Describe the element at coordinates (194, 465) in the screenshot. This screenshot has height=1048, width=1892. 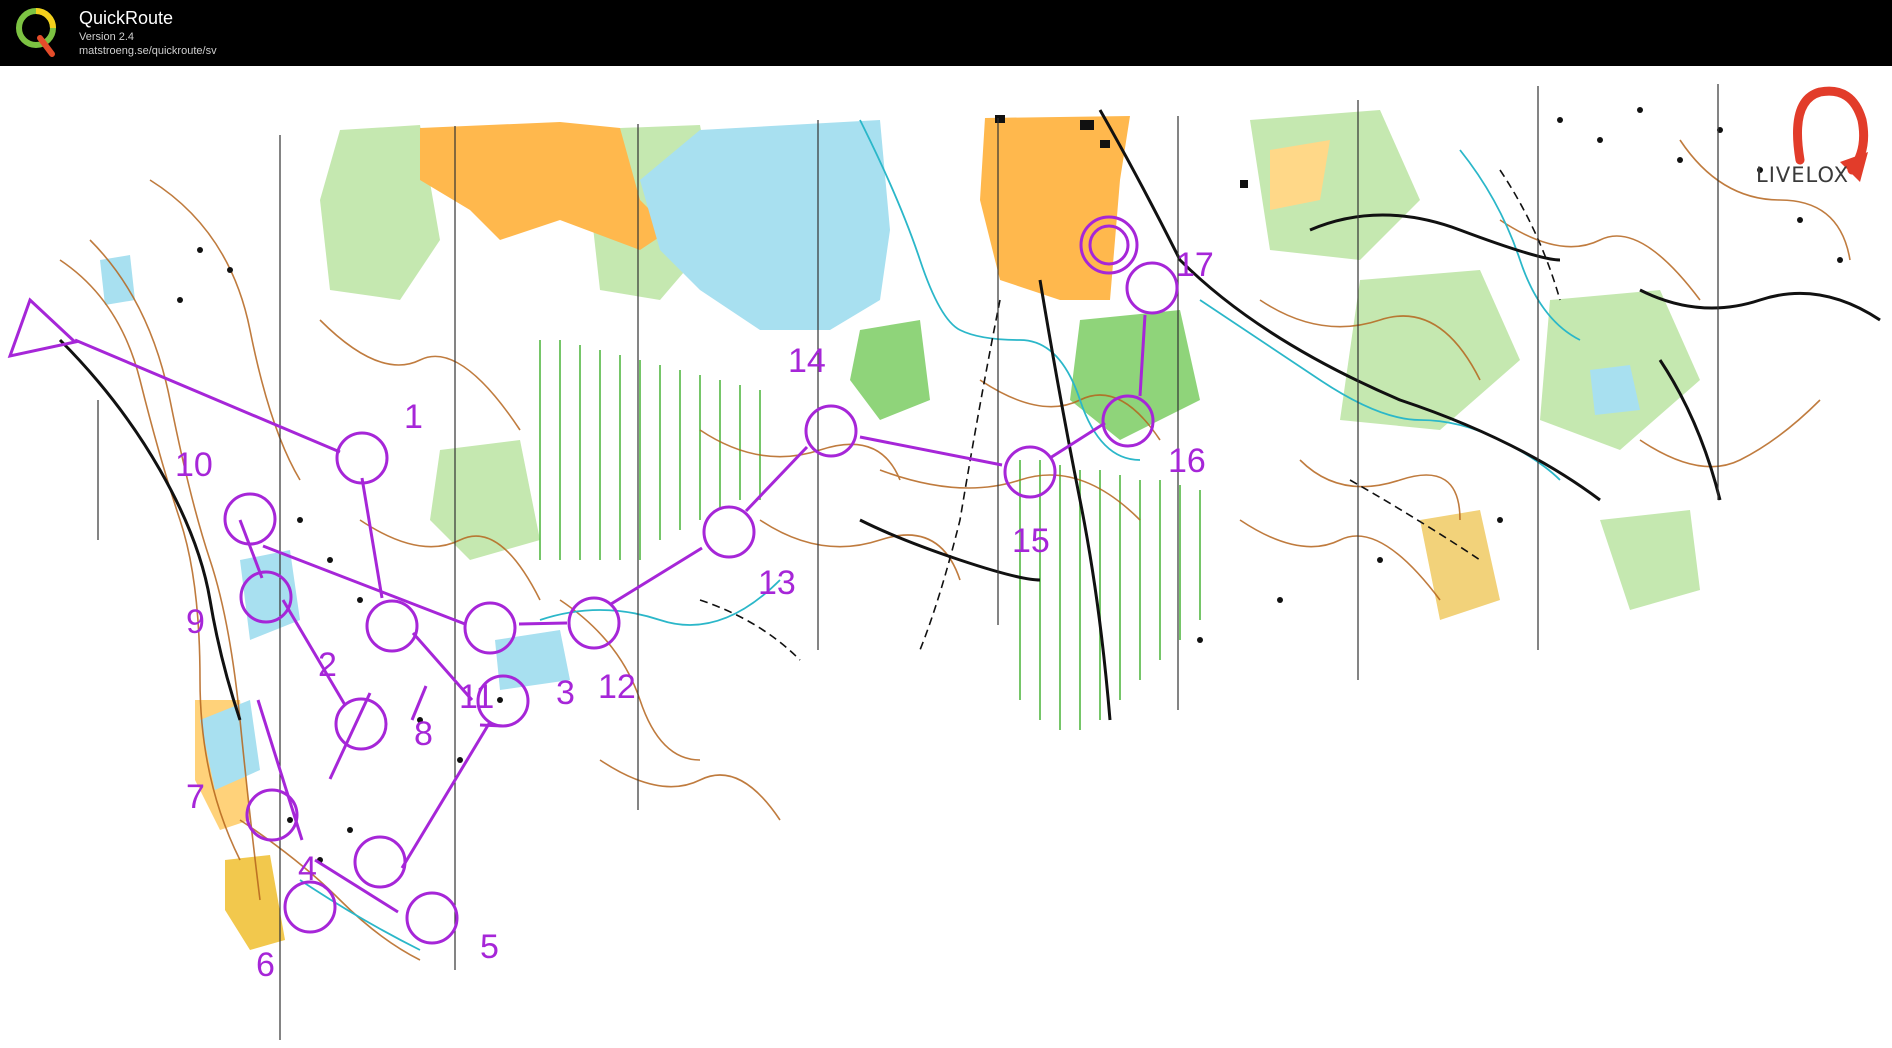
I see `control-number-10: 10` at that location.